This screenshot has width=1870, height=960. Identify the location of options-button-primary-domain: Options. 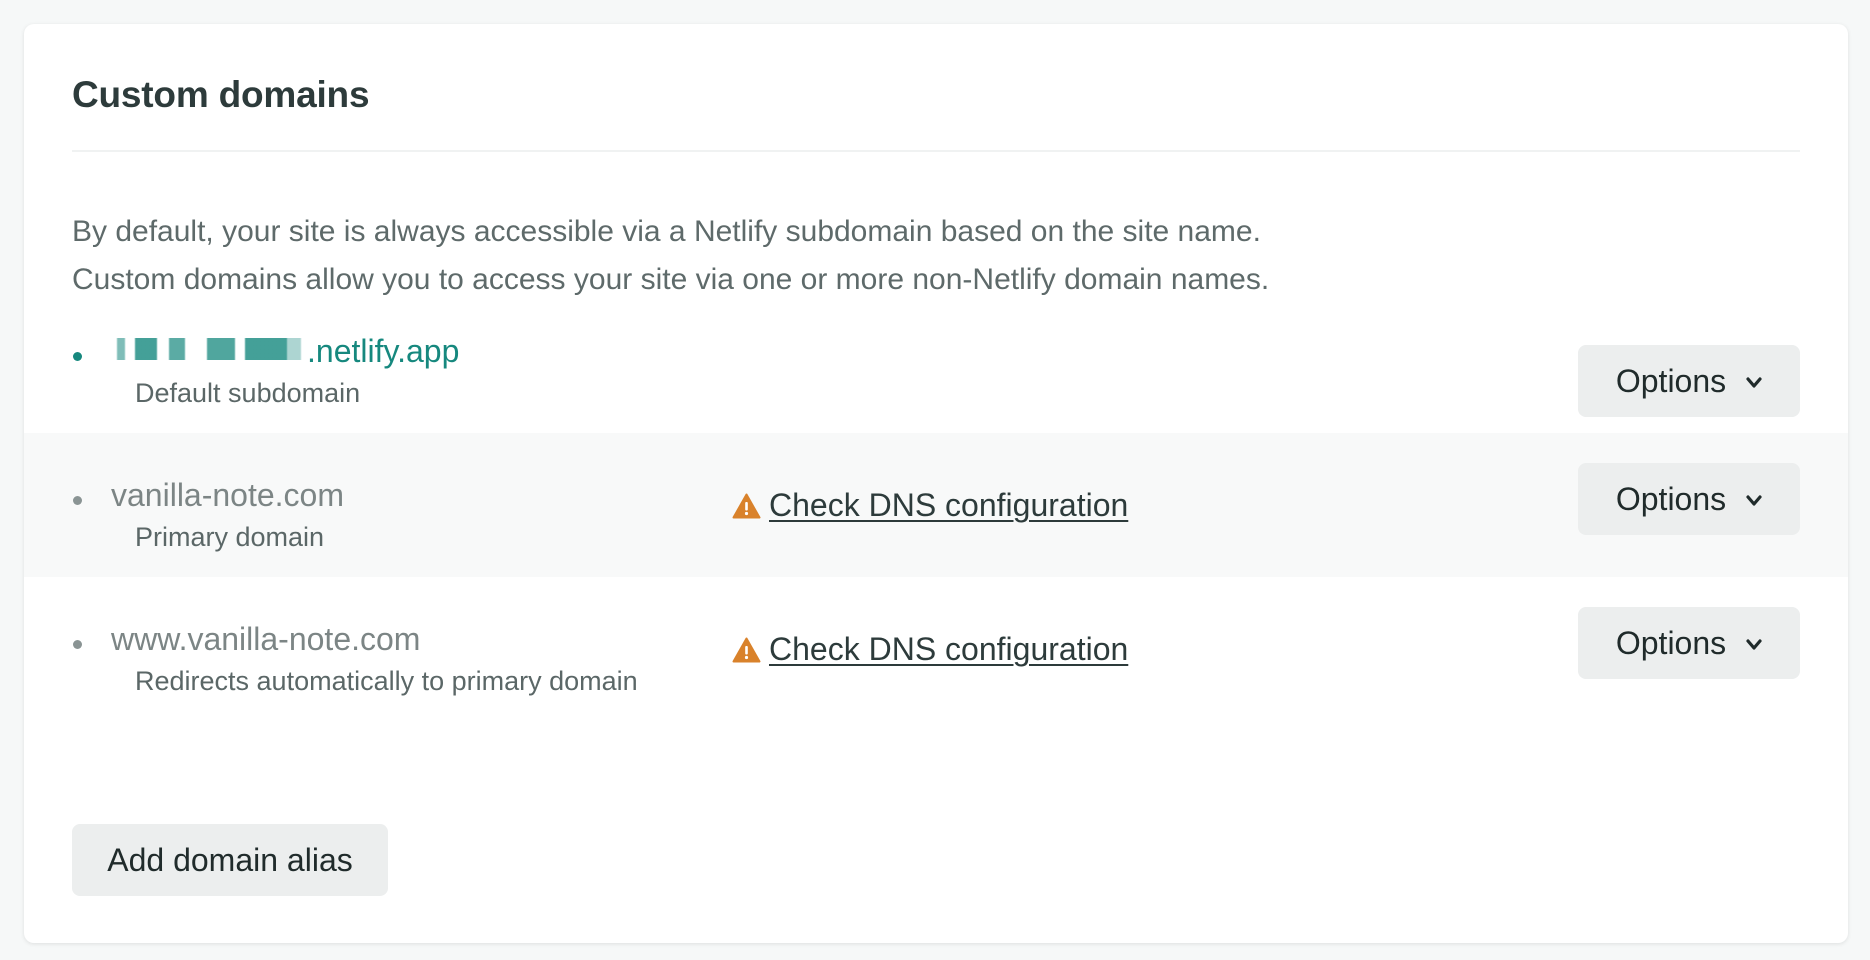
(1689, 499).